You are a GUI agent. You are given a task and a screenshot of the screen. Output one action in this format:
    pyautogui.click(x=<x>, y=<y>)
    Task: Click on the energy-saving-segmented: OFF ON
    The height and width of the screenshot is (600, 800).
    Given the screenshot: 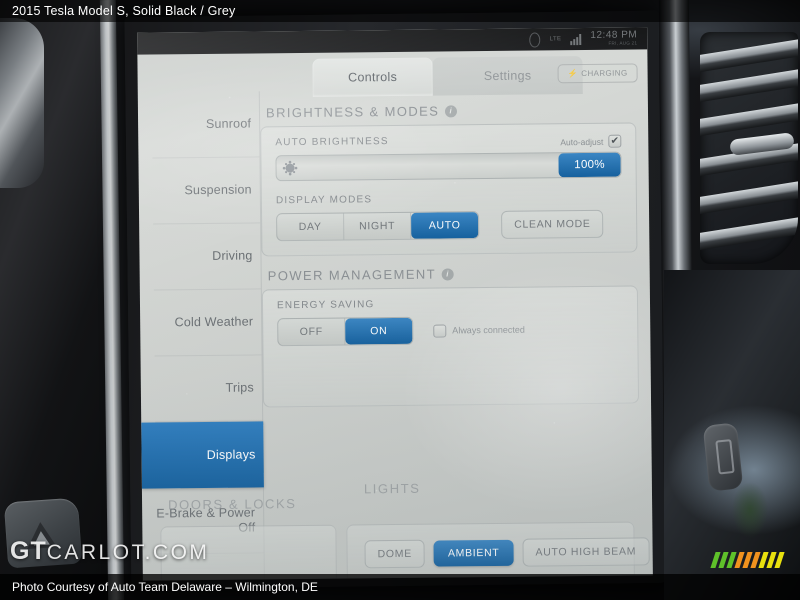 What is the action you would take?
    pyautogui.click(x=345, y=331)
    